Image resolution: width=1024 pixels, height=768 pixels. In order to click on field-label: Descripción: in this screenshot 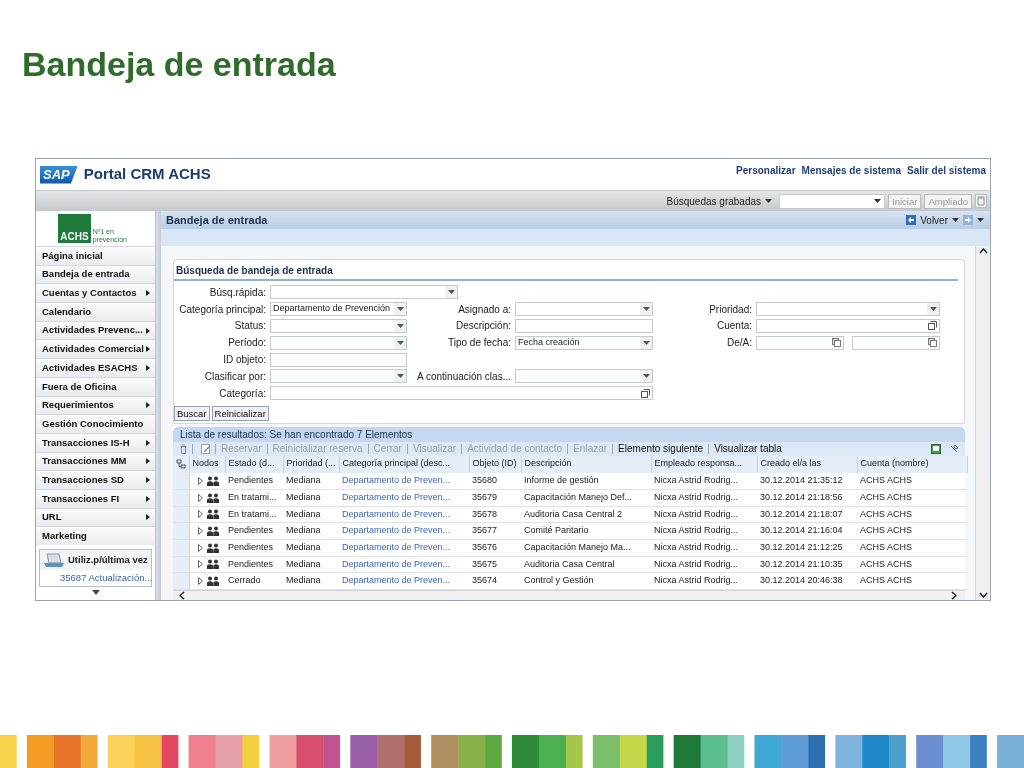, I will do `click(483, 326)`.